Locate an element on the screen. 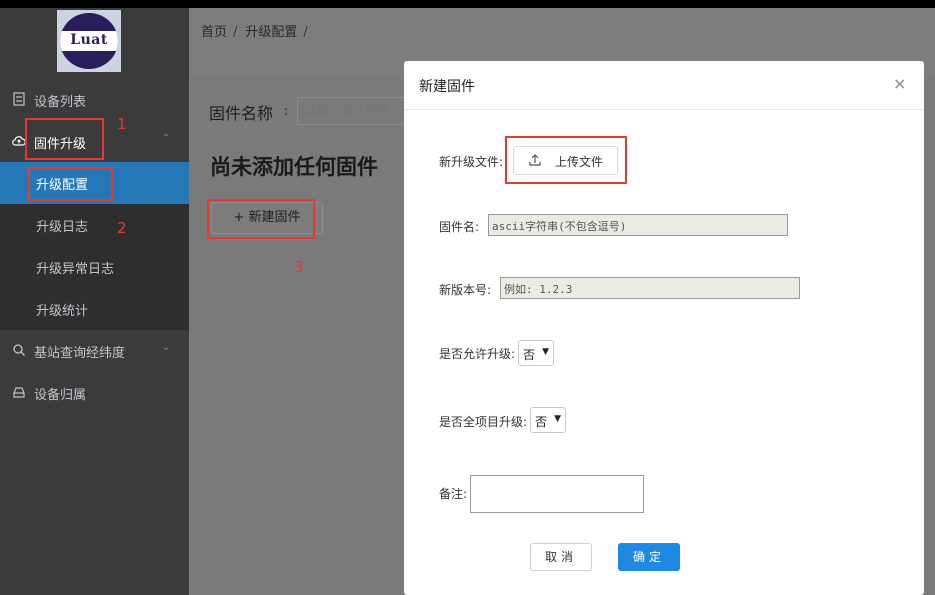  sidebar-item-label: 升级异常日志 is located at coordinates (75, 269).